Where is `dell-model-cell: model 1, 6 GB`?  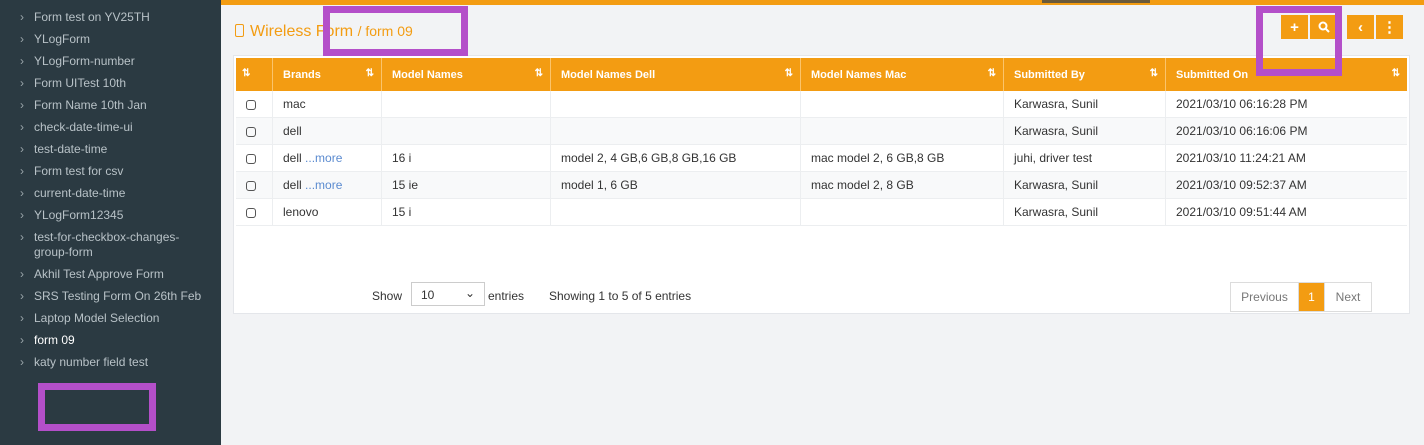
dell-model-cell: model 1, 6 GB is located at coordinates (675, 185).